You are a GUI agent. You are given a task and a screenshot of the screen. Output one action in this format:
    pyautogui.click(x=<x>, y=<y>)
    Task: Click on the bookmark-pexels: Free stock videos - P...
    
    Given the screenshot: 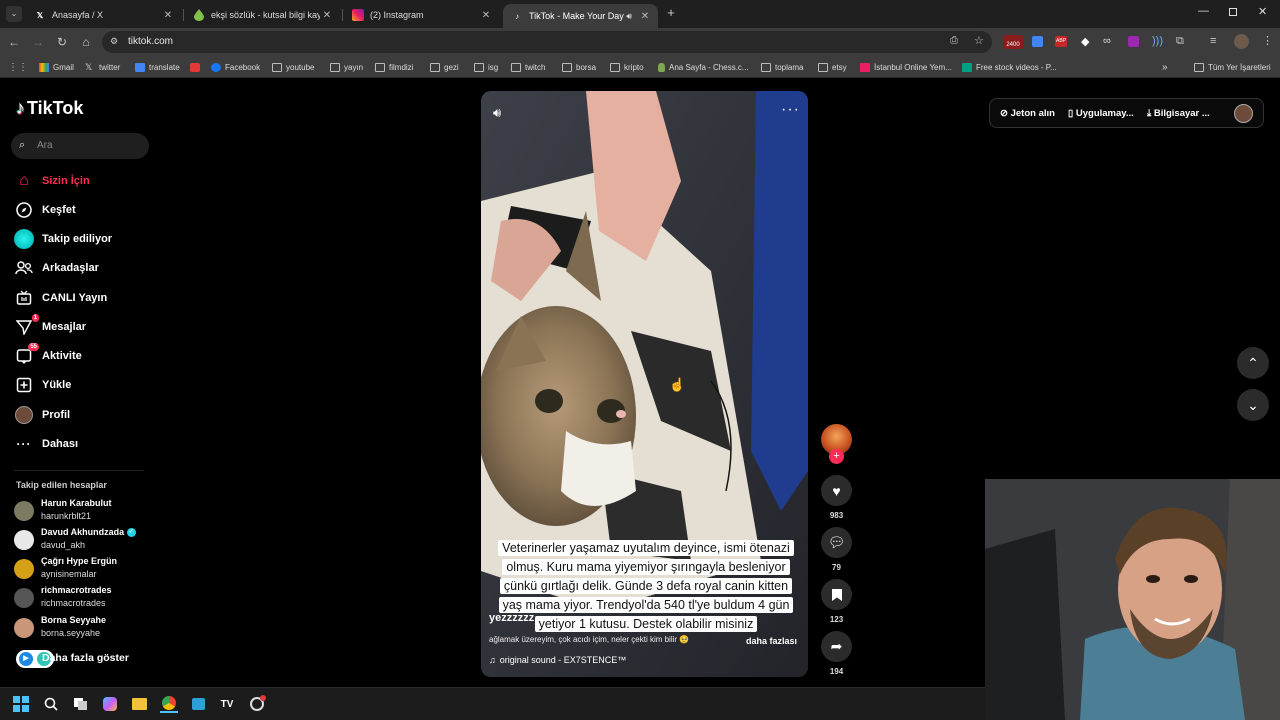 What is the action you would take?
    pyautogui.click(x=1009, y=67)
    